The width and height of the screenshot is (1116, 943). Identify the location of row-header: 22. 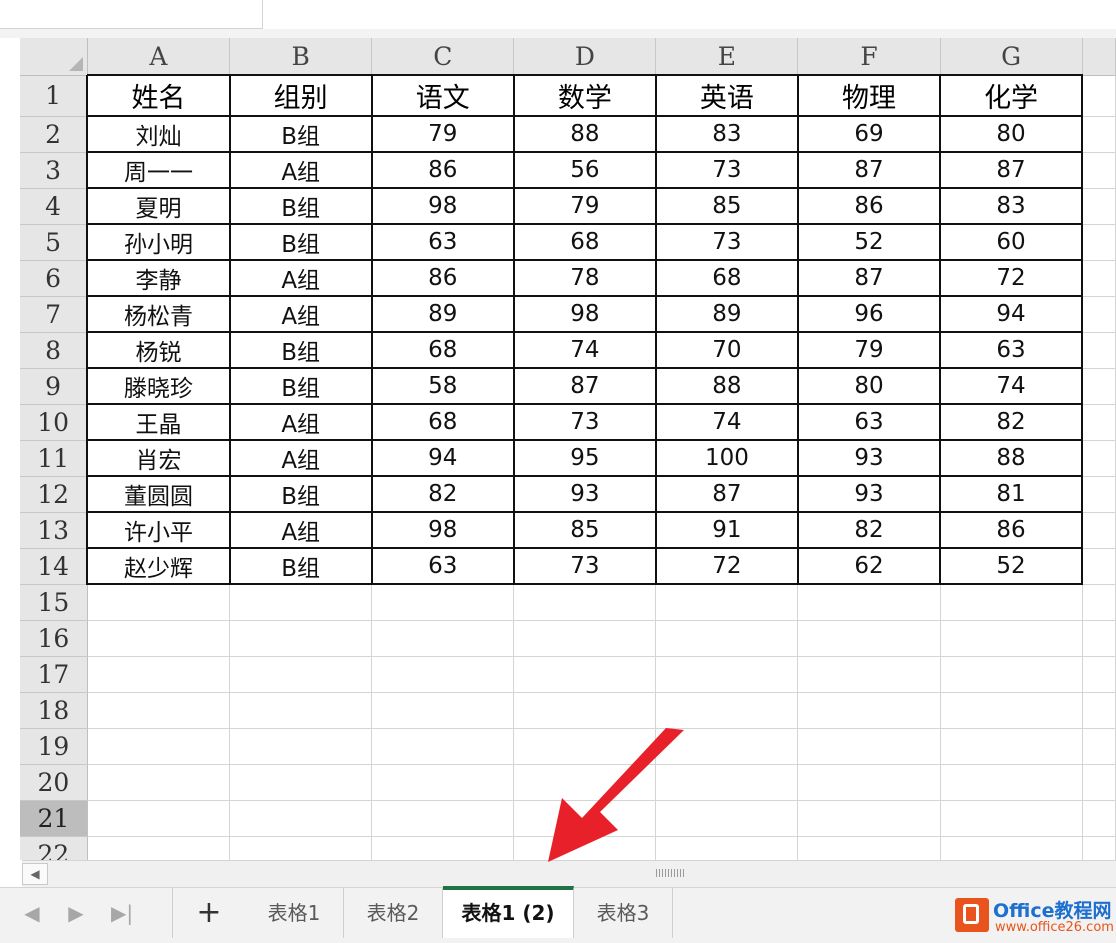
(44, 848).